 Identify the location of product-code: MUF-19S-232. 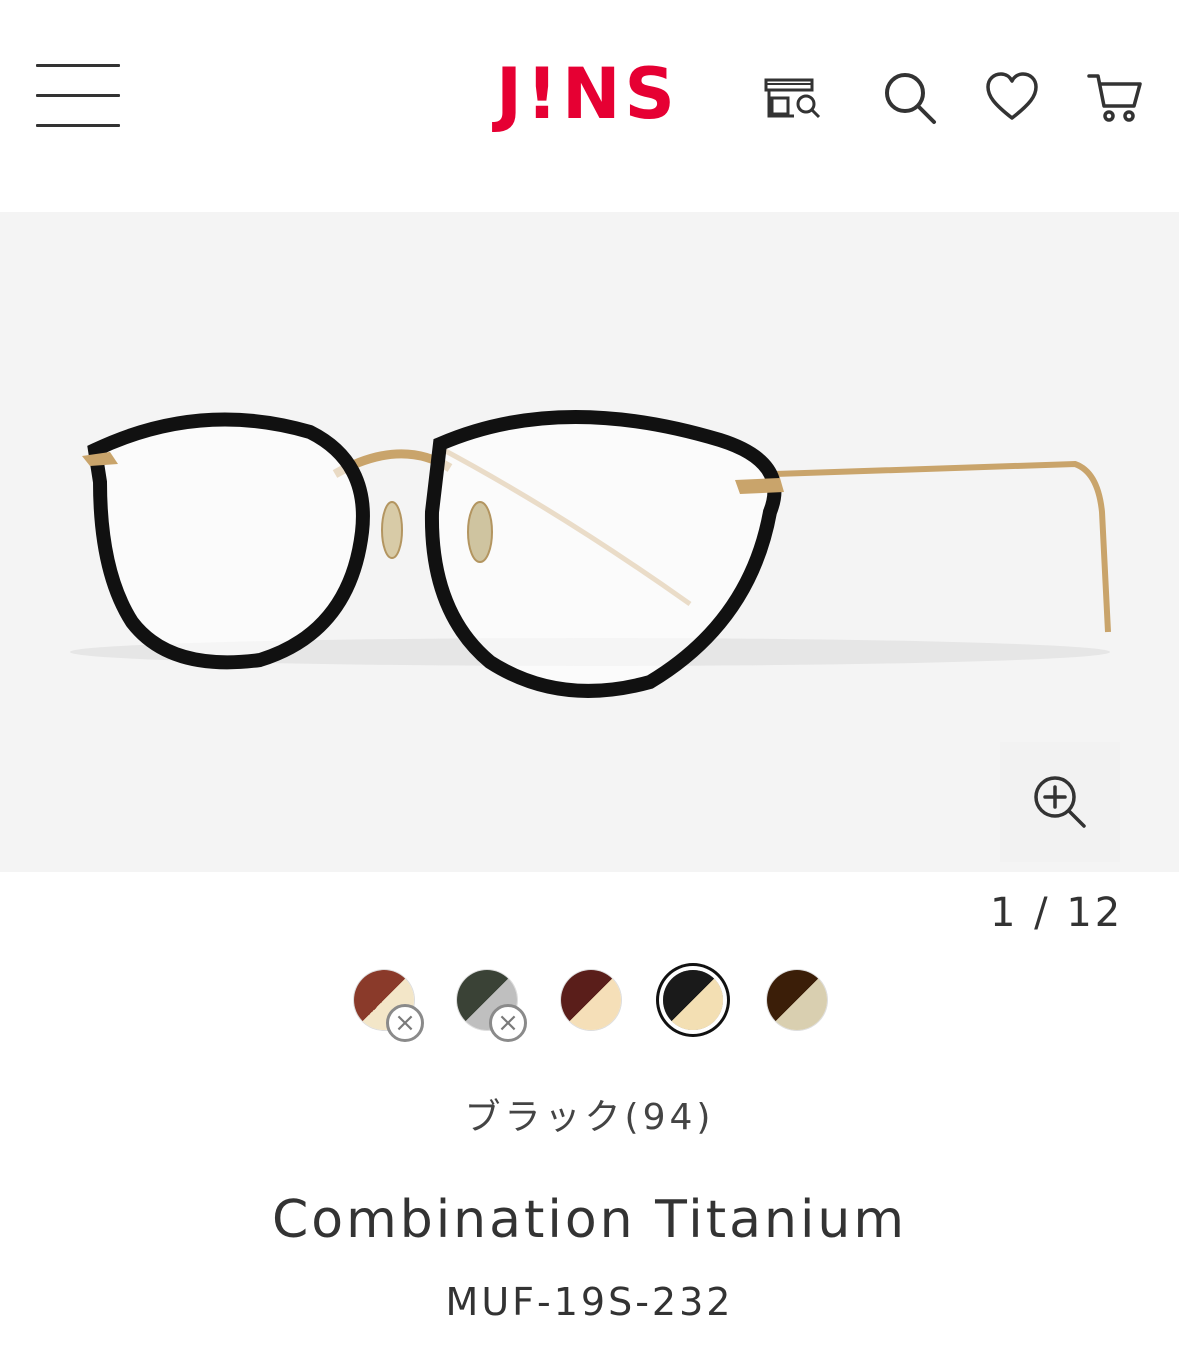
(589, 1302).